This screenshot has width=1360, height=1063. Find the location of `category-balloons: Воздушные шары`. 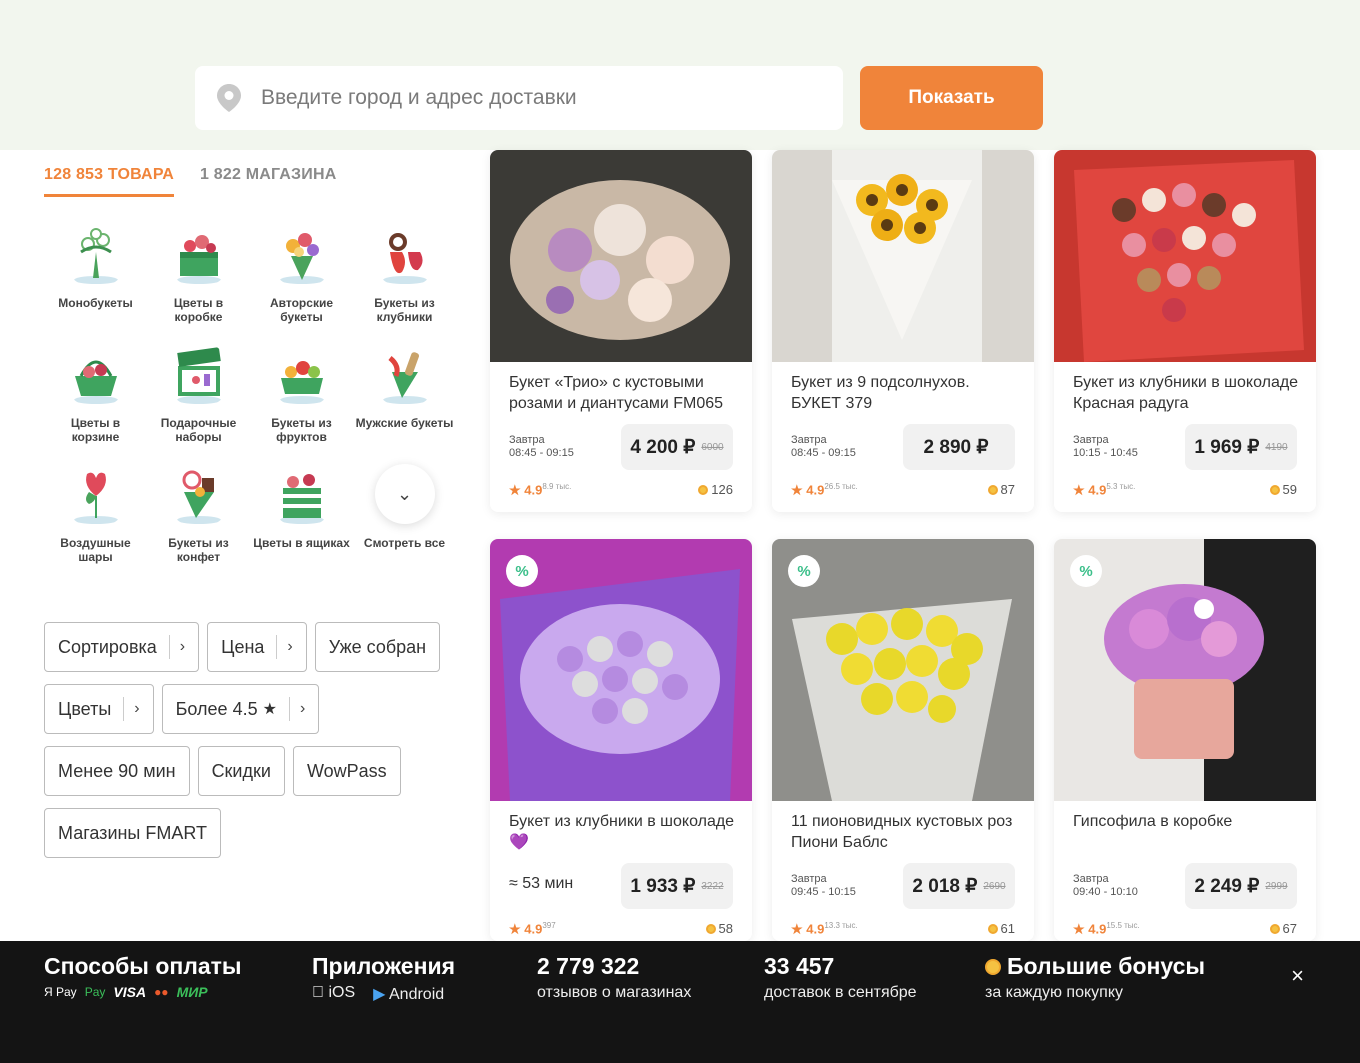

category-balloons: Воздушные шары is located at coordinates (95, 513).